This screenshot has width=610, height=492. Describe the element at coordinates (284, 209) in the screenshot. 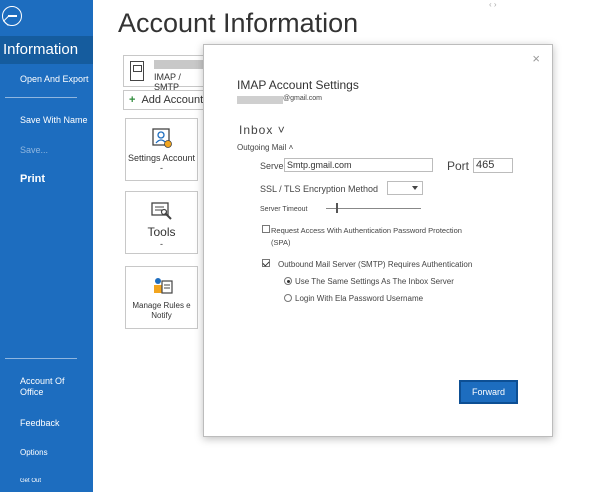

I see `server-timeout-label: Server Timeout` at that location.